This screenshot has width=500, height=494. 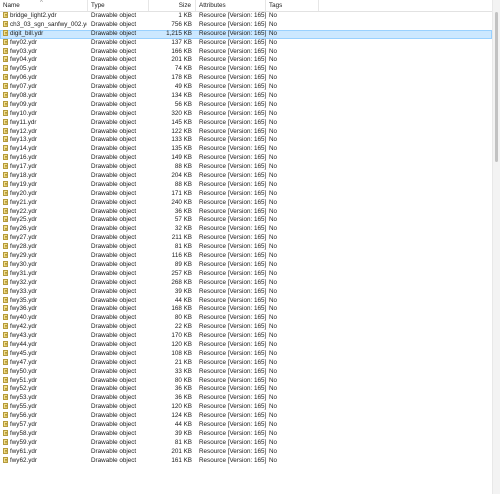 I want to click on file-name-cell: fwy13.ydr, so click(x=45, y=140).